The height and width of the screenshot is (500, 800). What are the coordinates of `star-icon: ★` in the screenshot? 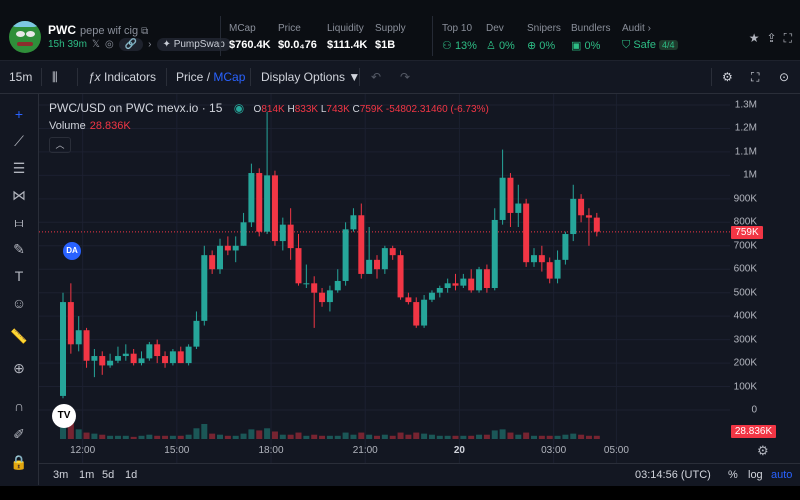 It's located at (754, 38).